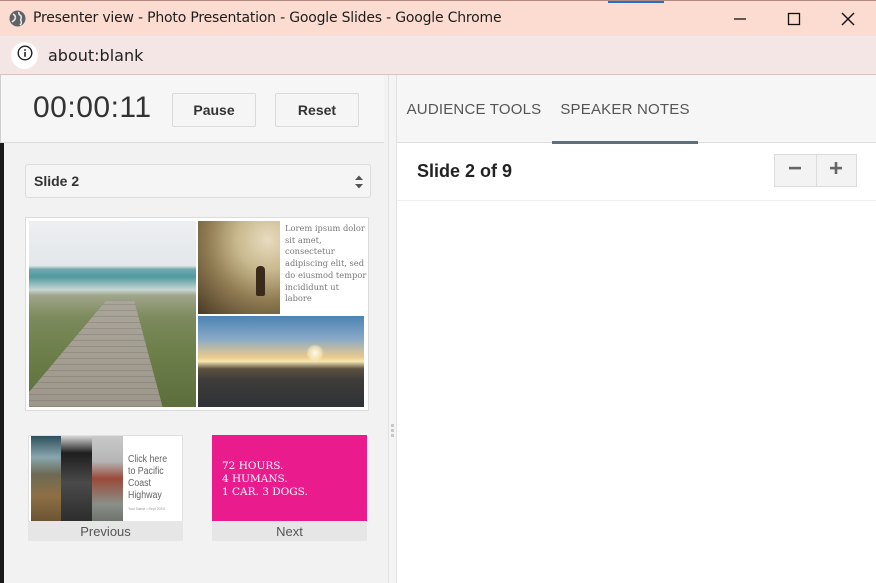 This screenshot has width=876, height=583. What do you see at coordinates (46, 478) in the screenshot?
I see `coast-rocks-image` at bounding box center [46, 478].